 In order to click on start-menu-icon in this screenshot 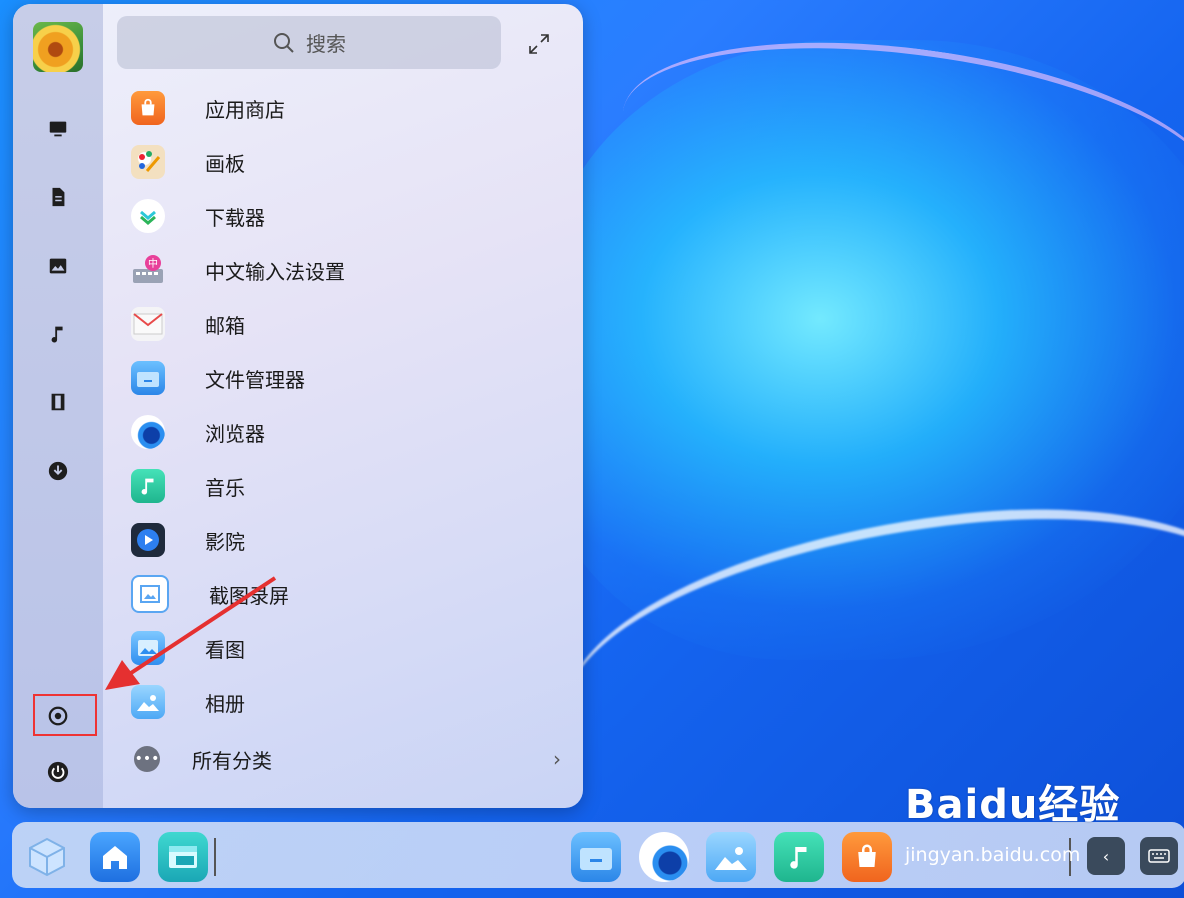, I will do `click(47, 857)`.